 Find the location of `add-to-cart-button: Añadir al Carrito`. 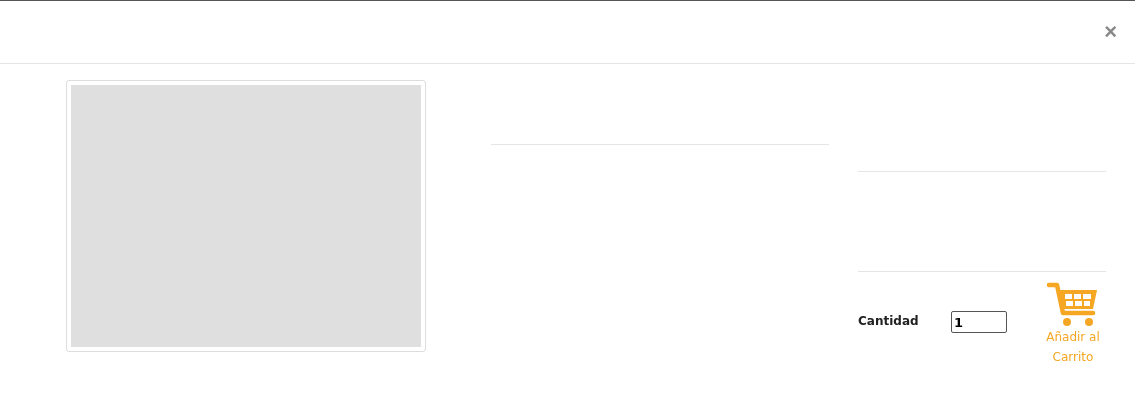

add-to-cart-button: Añadir al Carrito is located at coordinates (1073, 324).